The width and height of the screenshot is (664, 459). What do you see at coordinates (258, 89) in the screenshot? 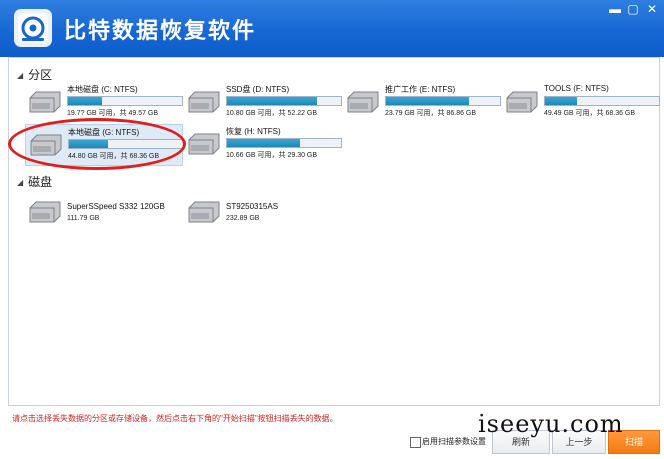
I see `partition-name: SSD盘 (D: NTFS)` at bounding box center [258, 89].